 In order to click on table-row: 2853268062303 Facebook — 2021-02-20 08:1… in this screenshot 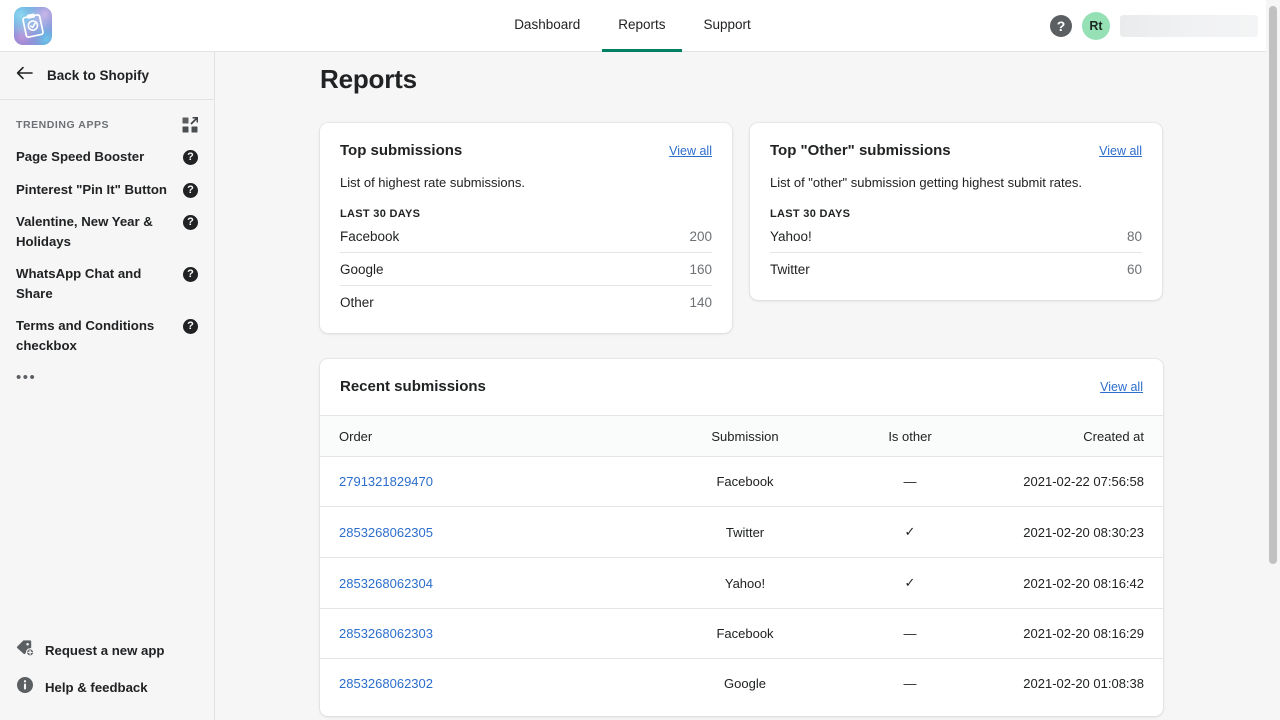, I will do `click(741, 633)`.